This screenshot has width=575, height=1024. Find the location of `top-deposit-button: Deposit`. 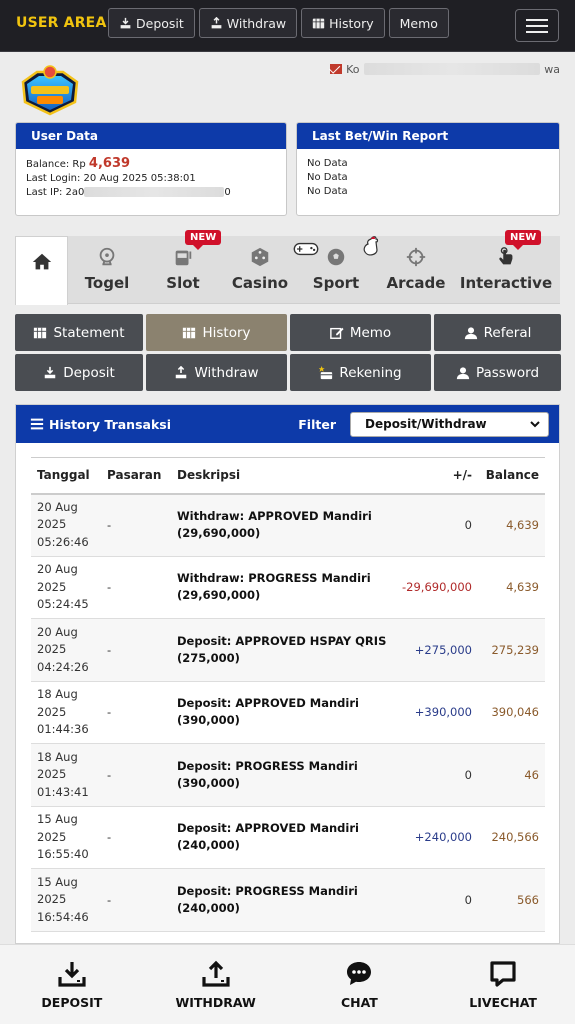

top-deposit-button: Deposit is located at coordinates (151, 23).